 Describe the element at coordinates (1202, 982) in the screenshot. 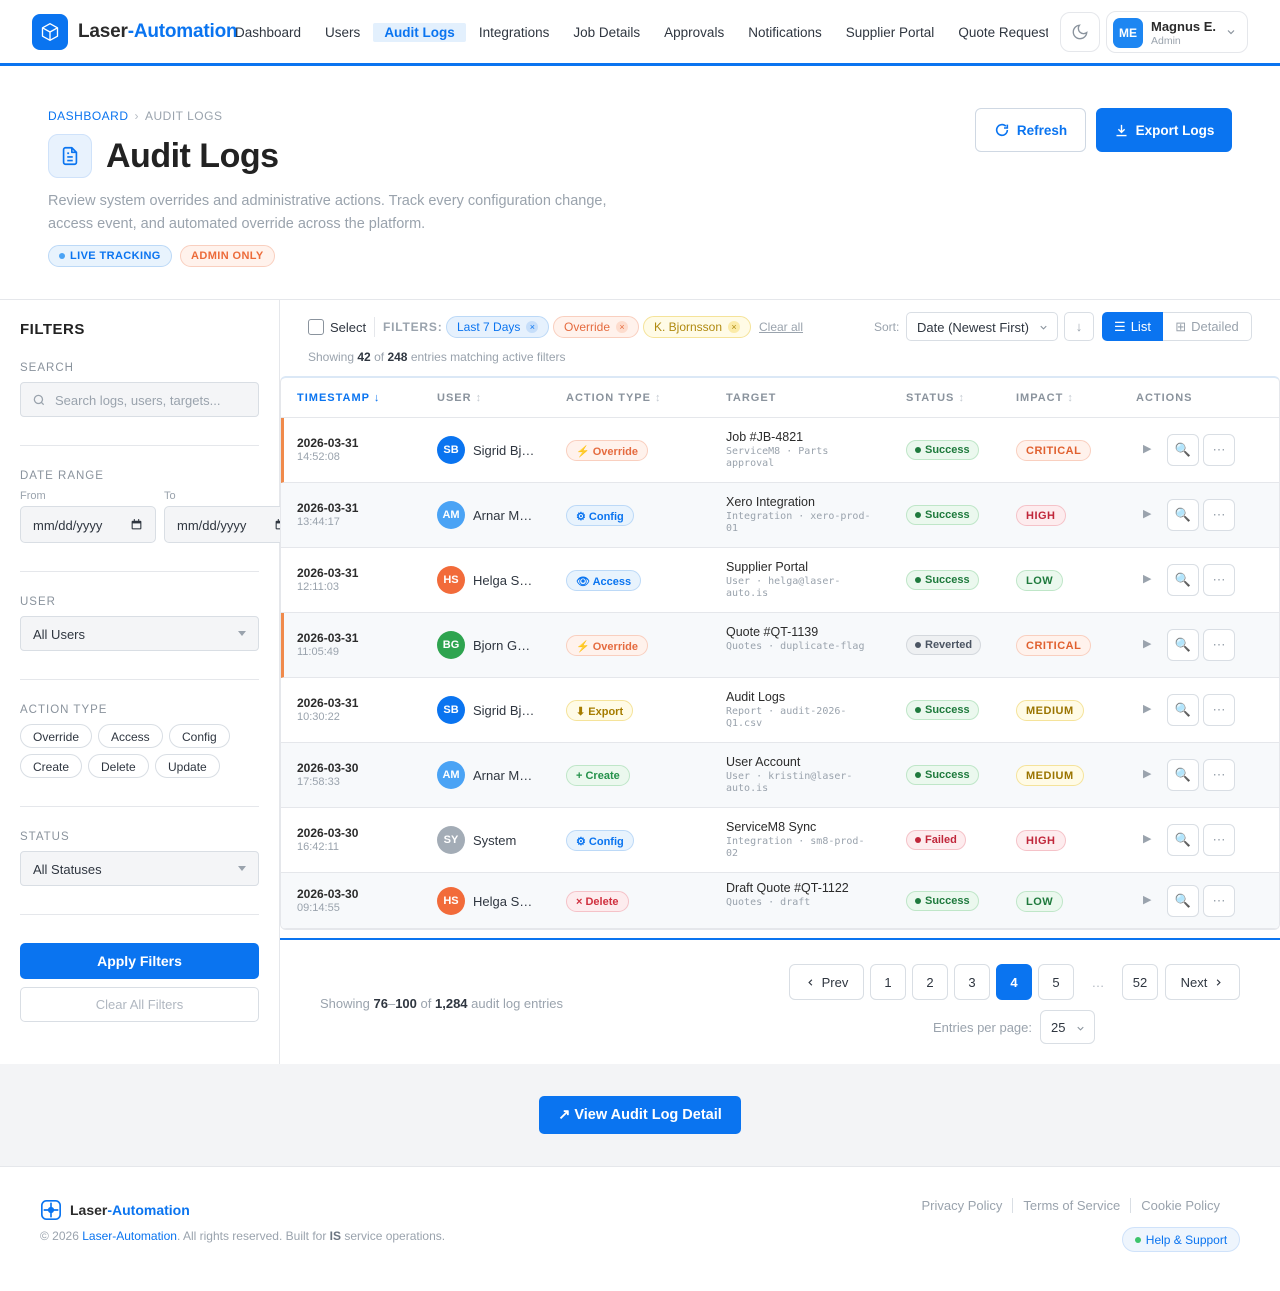

I see `next-page-button: Next` at that location.